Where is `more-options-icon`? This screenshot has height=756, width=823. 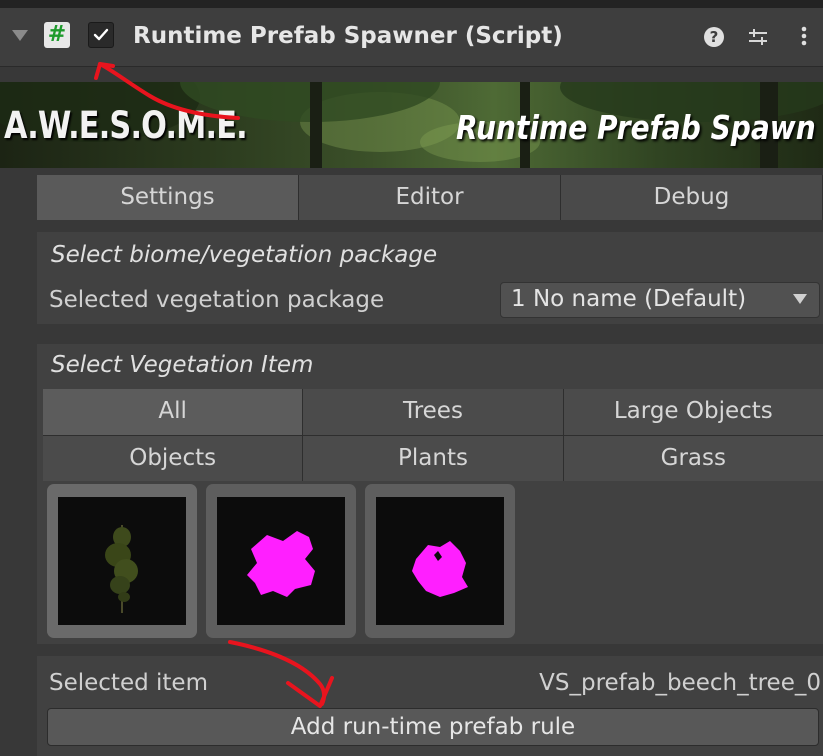 more-options-icon is located at coordinates (804, 36).